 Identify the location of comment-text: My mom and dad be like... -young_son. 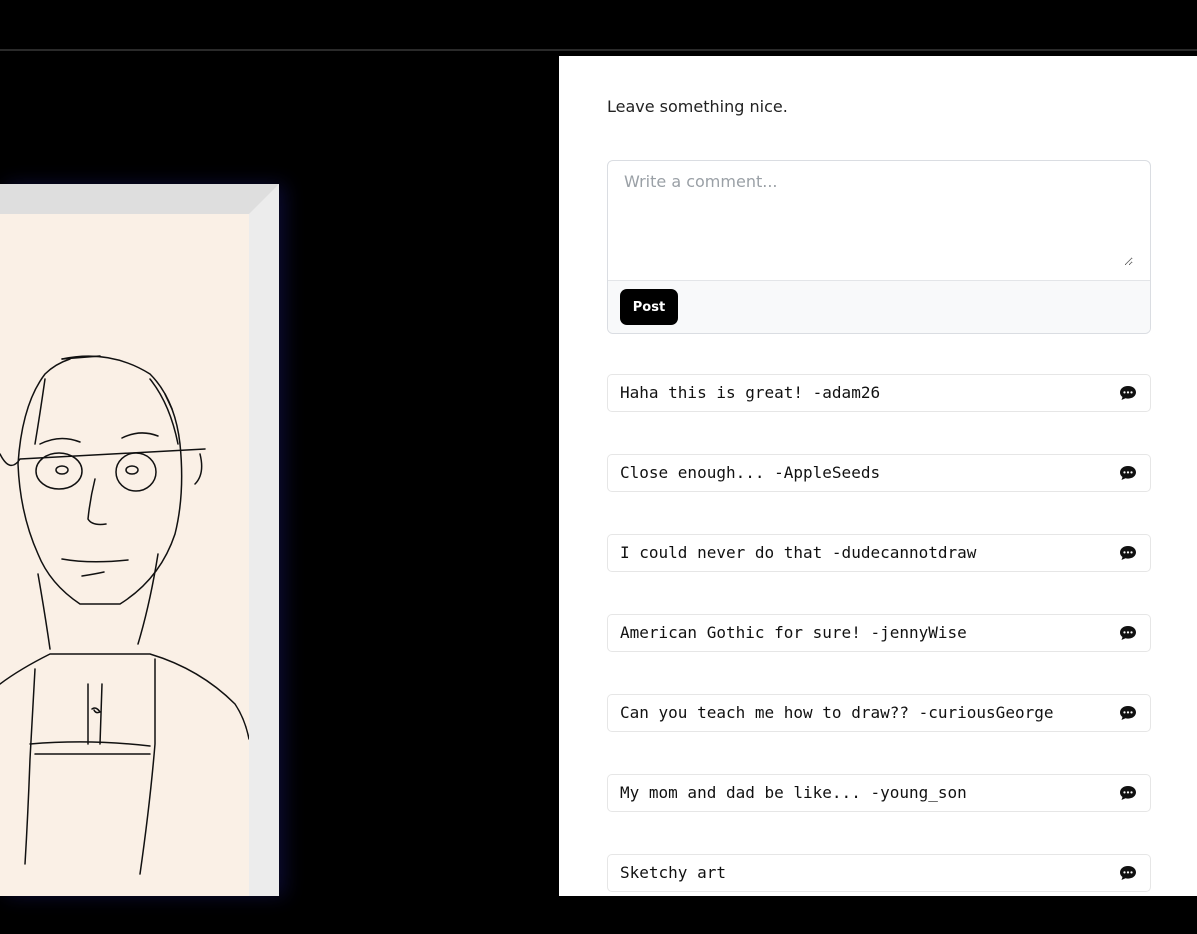
(793, 792).